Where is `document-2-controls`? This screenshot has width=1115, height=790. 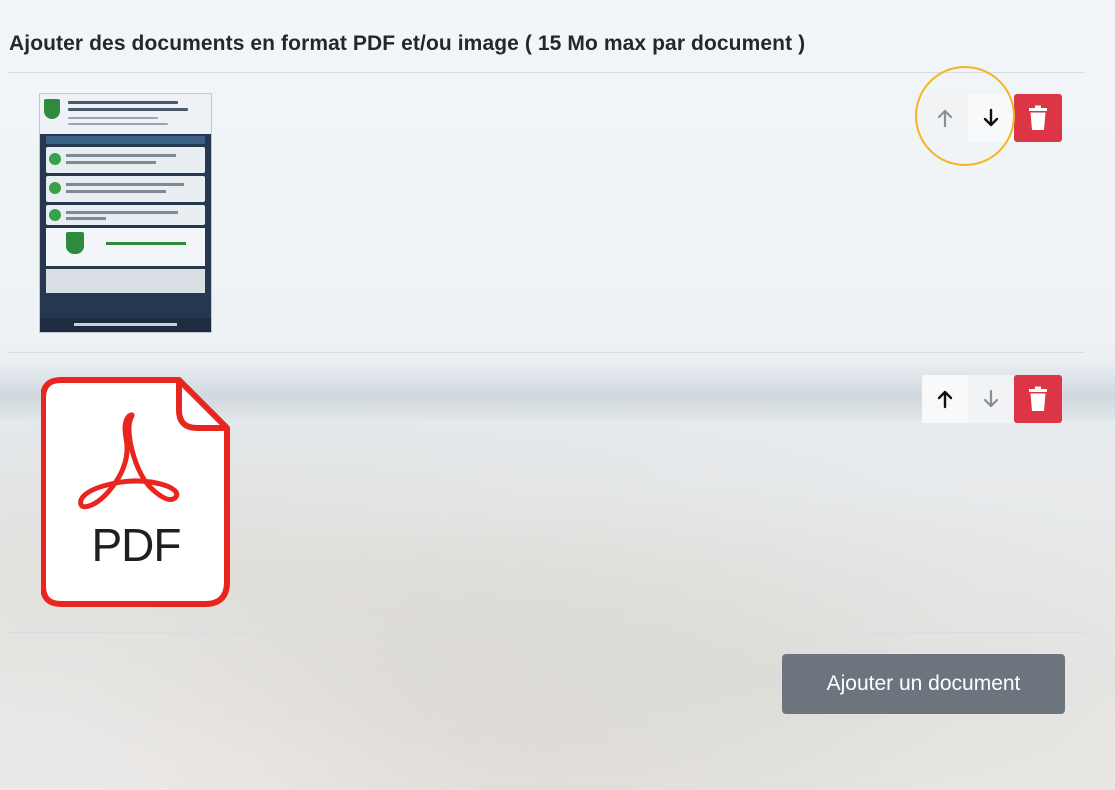 document-2-controls is located at coordinates (992, 399).